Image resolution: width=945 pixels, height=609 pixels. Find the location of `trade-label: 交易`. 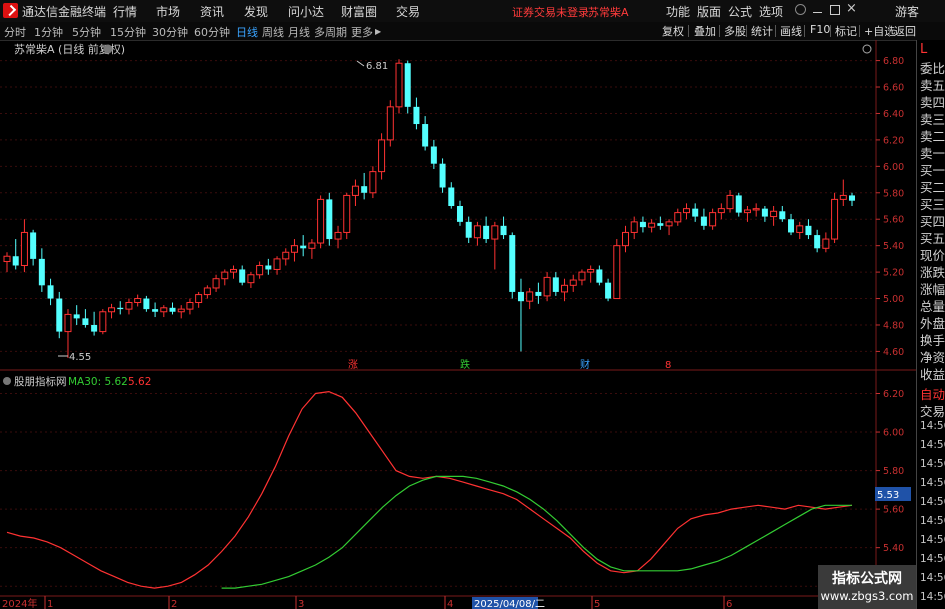

trade-label: 交易 is located at coordinates (932, 410).